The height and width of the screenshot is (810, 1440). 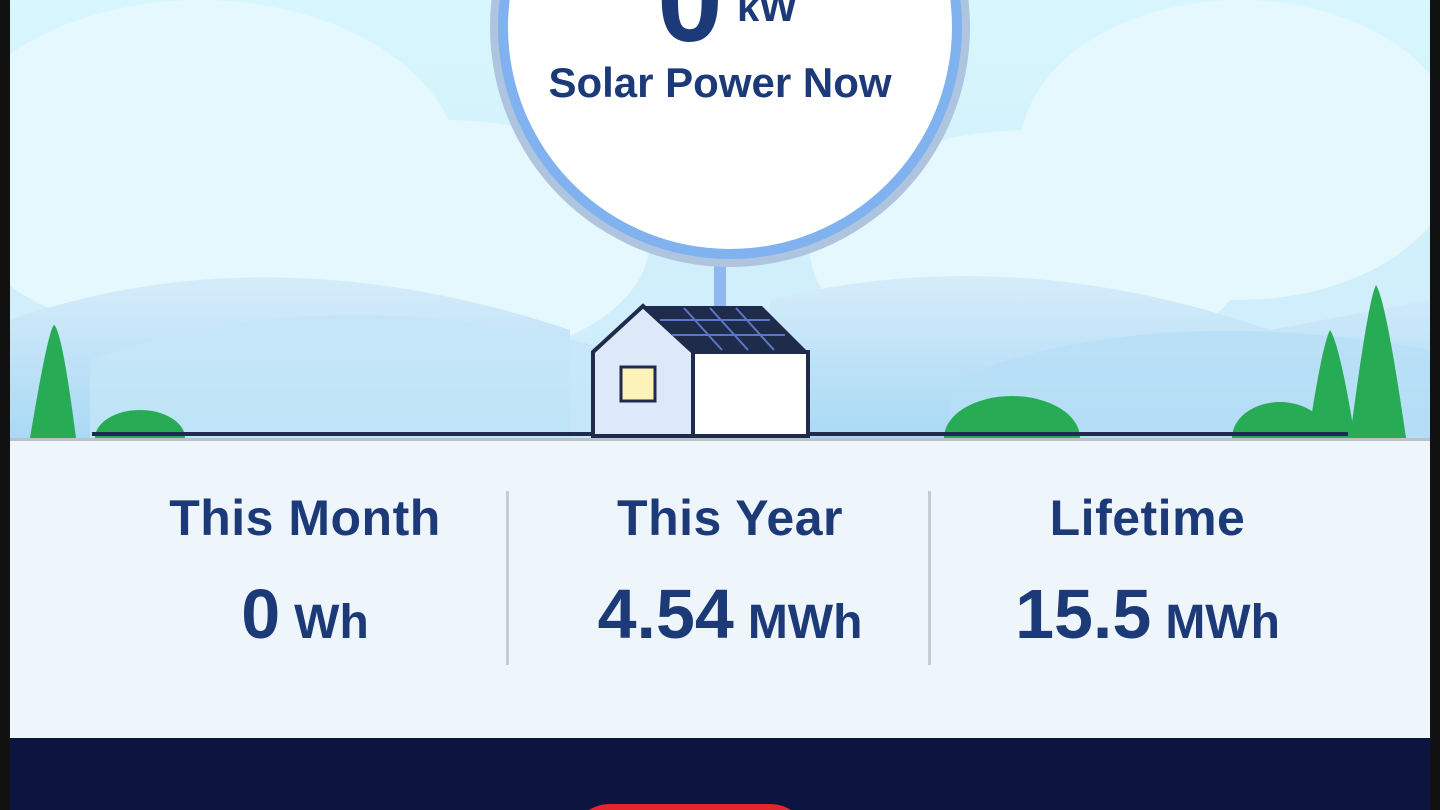 I want to click on action-button, so click(x=690, y=807).